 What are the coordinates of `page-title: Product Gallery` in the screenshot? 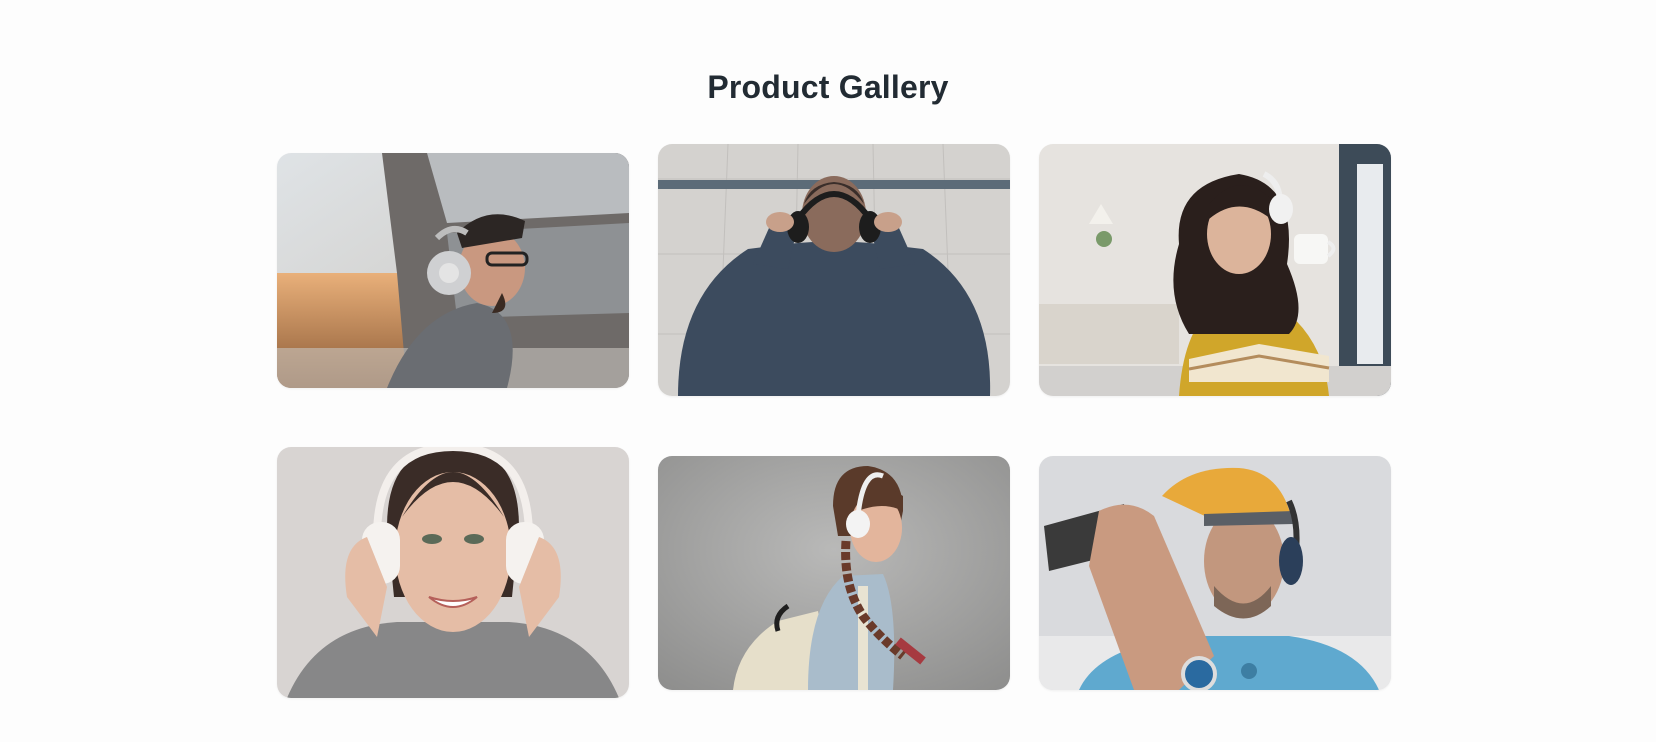 It's located at (828, 87).